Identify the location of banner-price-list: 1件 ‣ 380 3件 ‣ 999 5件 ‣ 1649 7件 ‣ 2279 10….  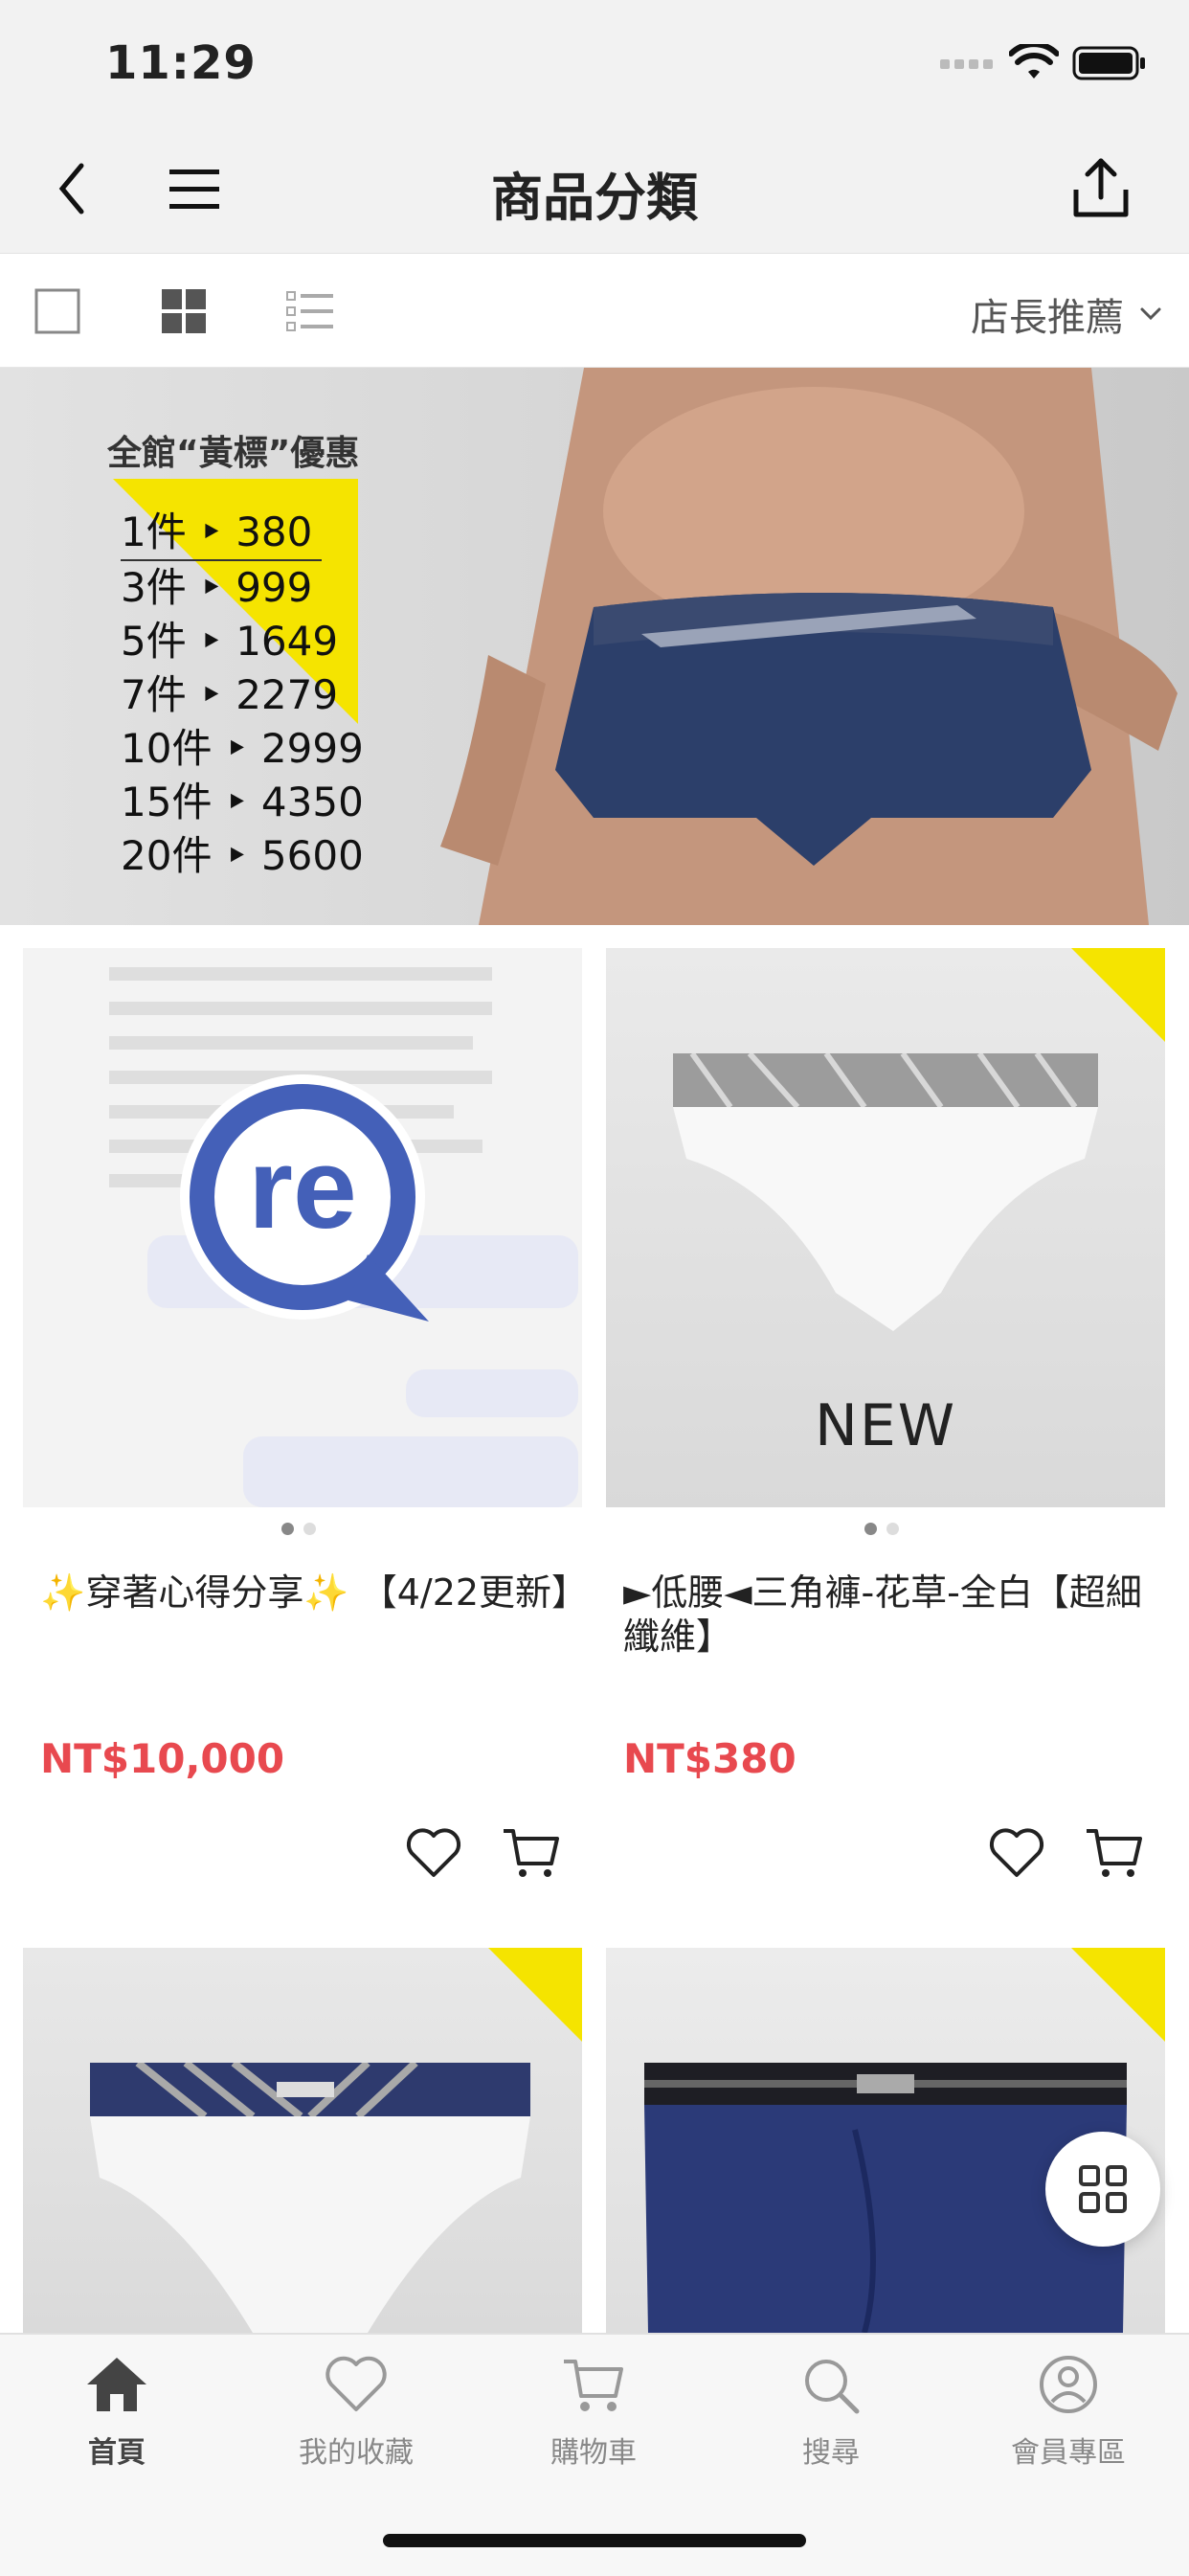
(242, 694).